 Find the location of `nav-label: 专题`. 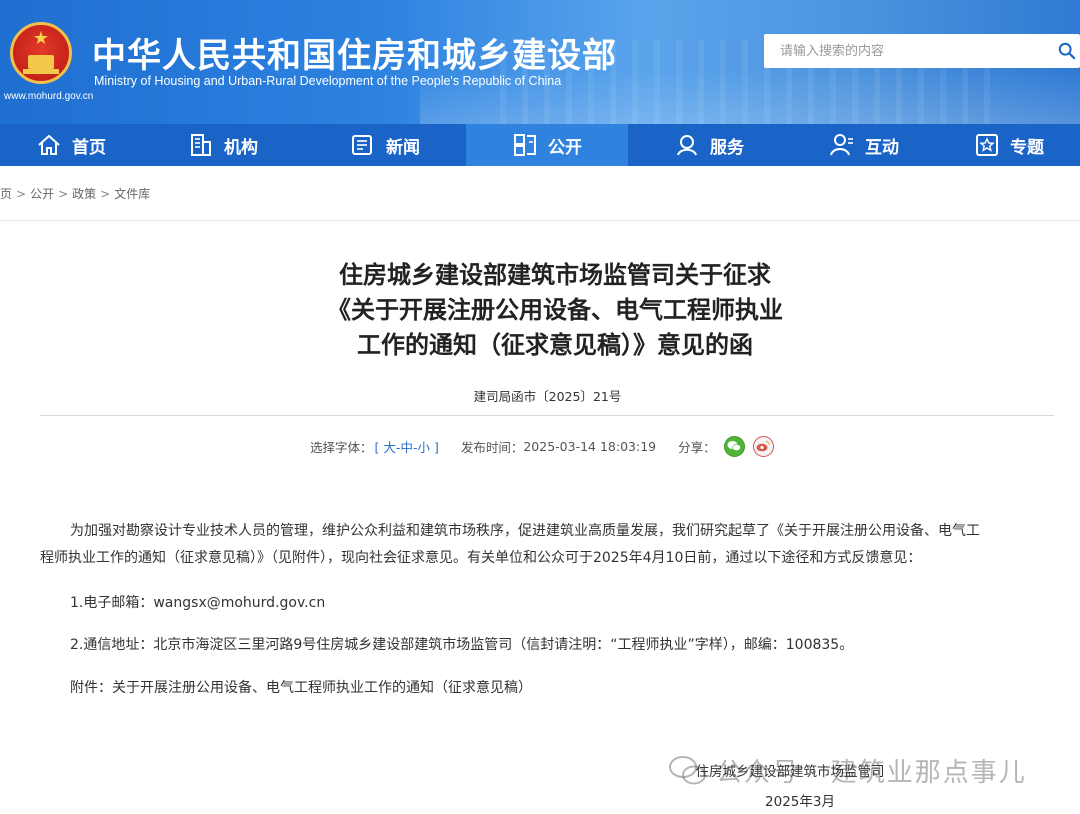

nav-label: 专题 is located at coordinates (1027, 147).